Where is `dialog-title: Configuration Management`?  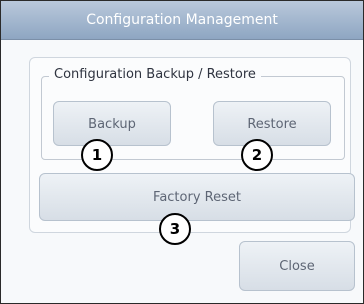 dialog-title: Configuration Management is located at coordinates (182, 20).